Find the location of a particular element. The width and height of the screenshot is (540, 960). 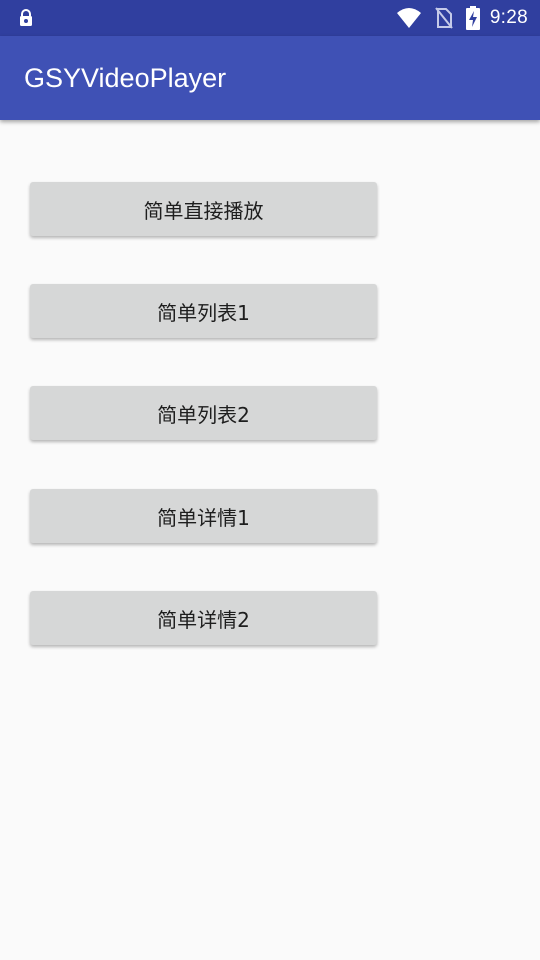

app-title: GSYVideoPlayer is located at coordinates (125, 78).